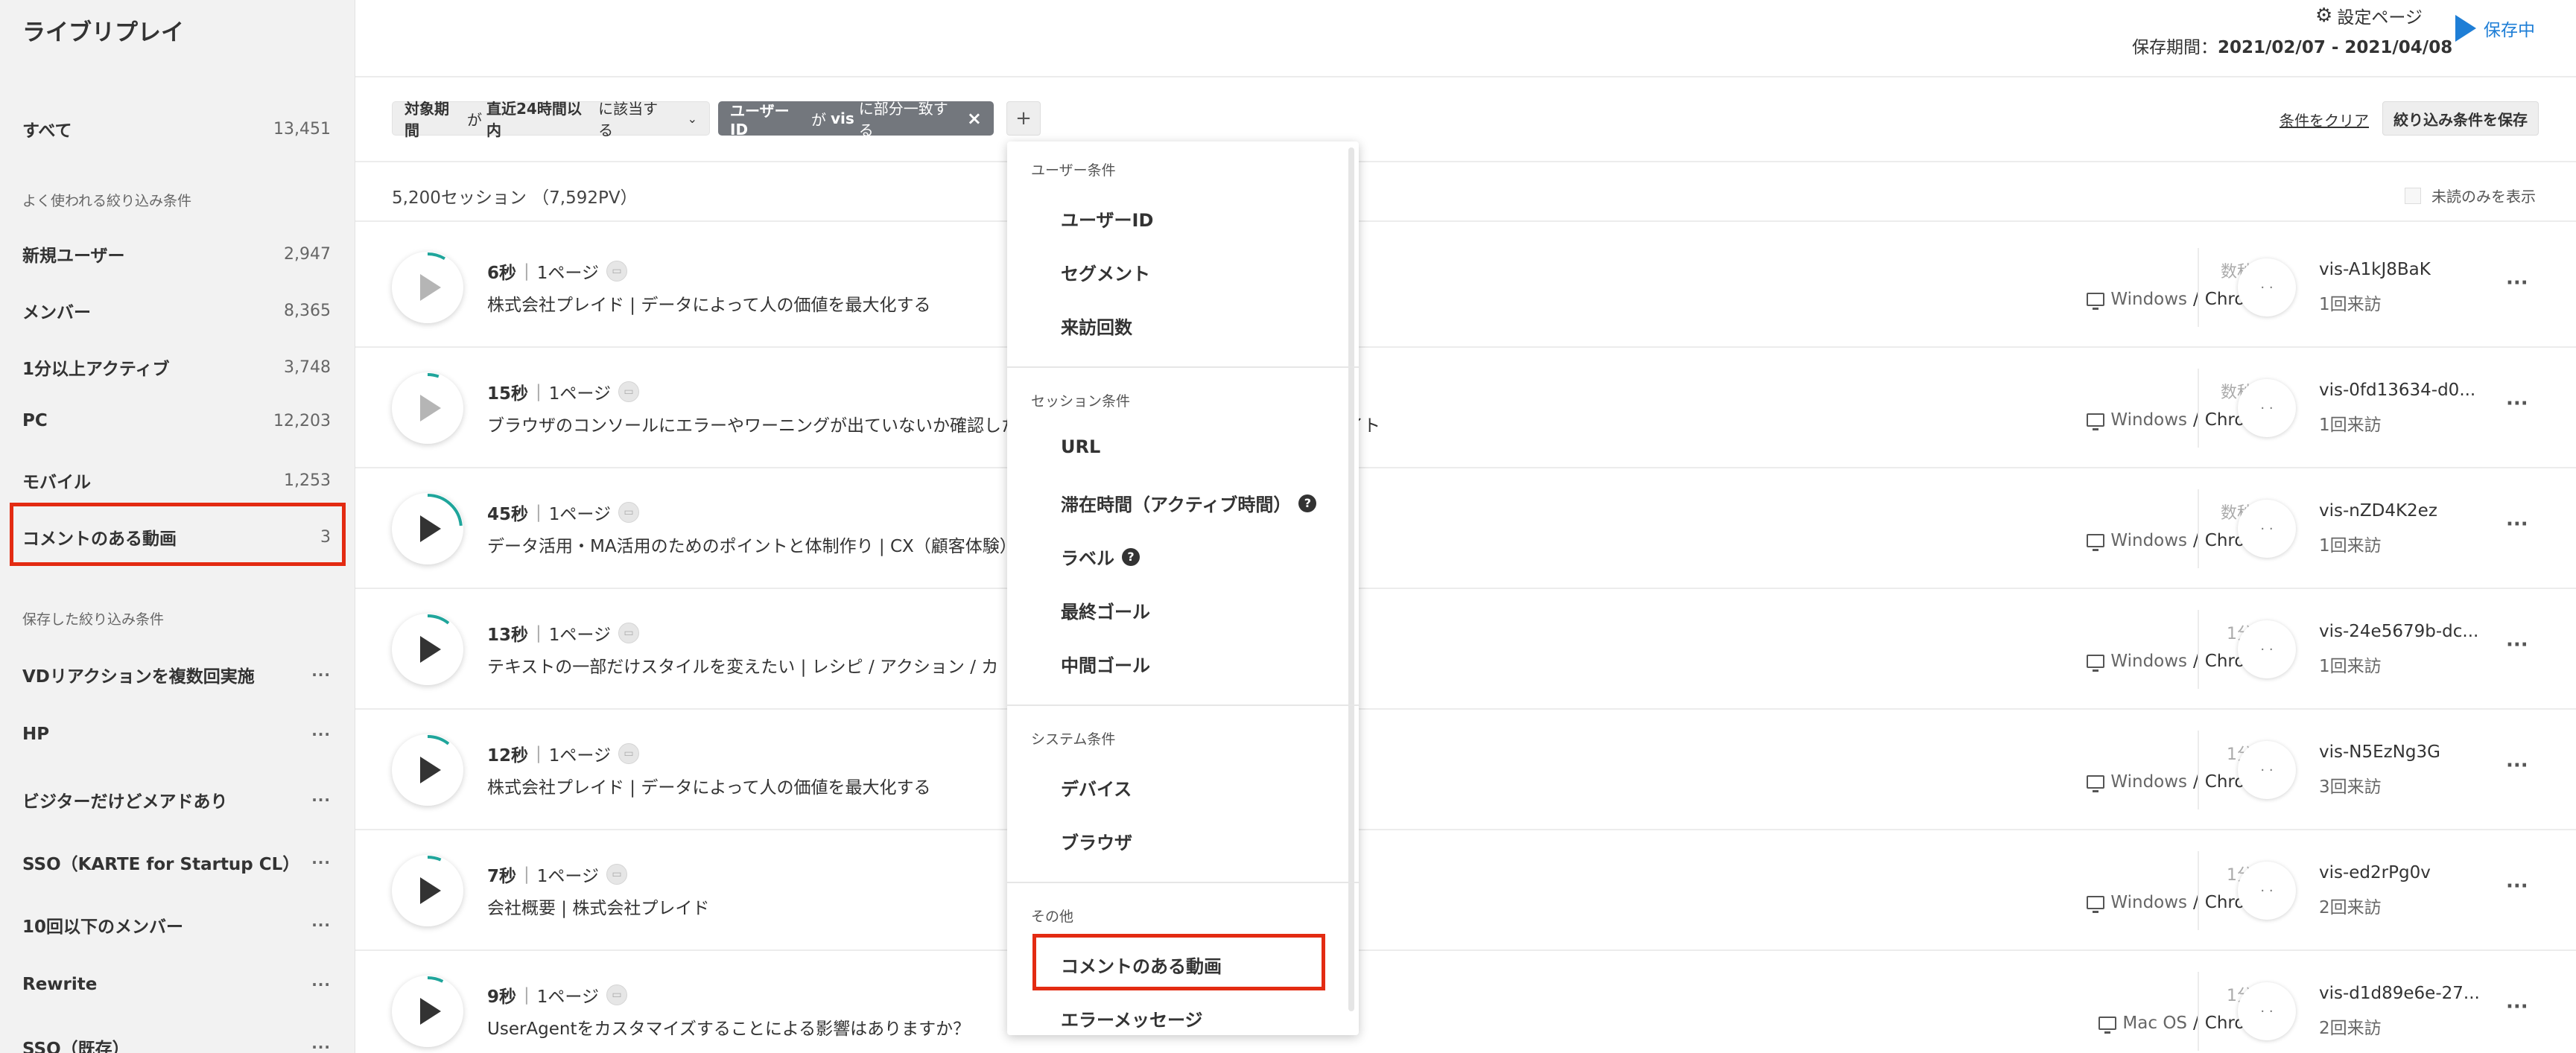 The image size is (2576, 1053). I want to click on sidebar-item-new-users: 新規ユーザー 2,947, so click(176, 254).